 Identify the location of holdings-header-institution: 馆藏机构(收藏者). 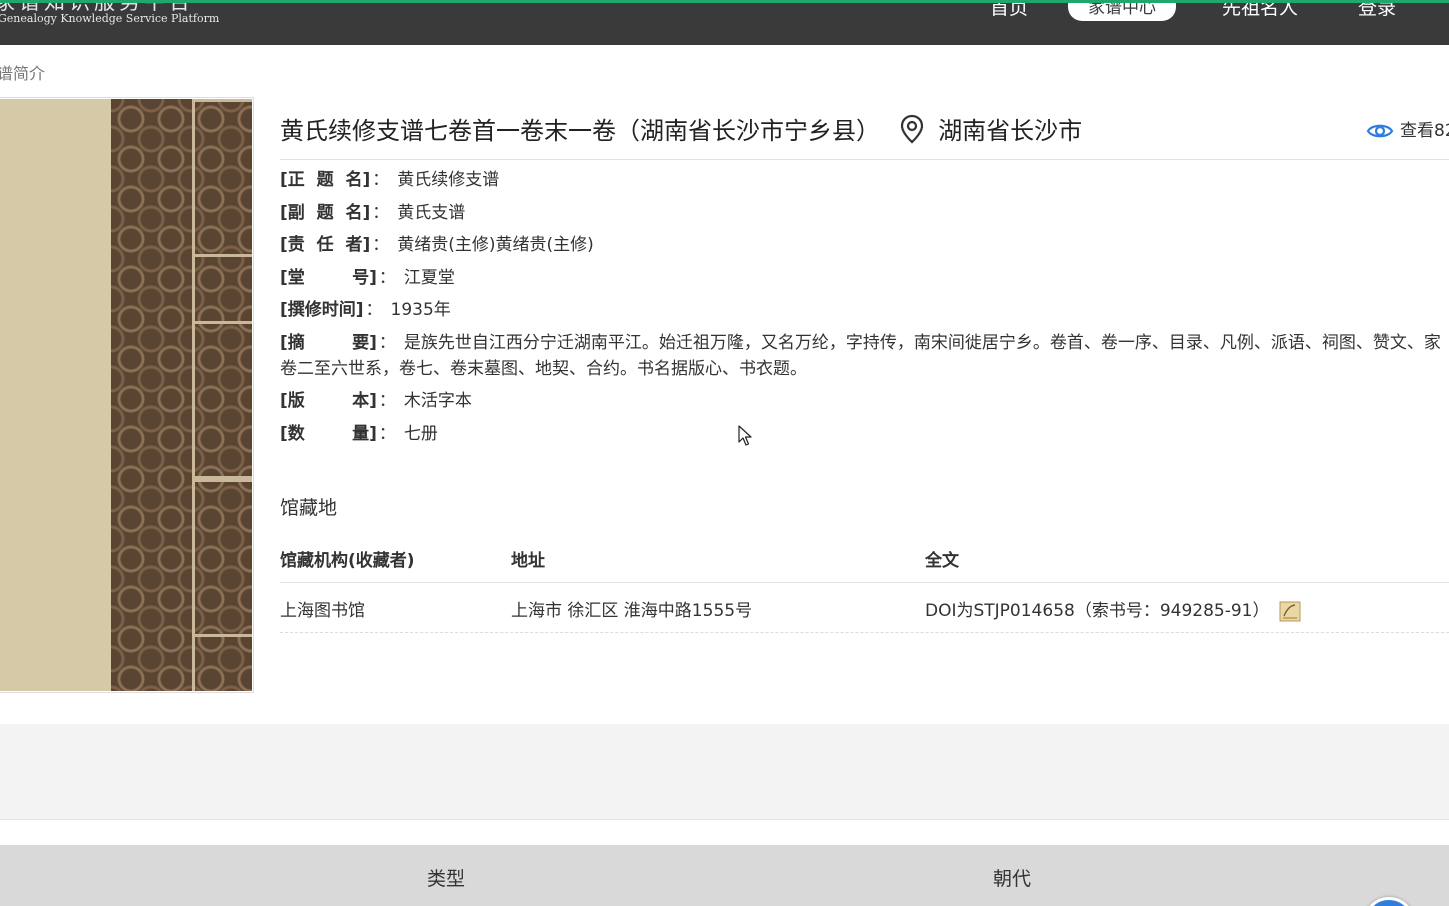
(347, 561).